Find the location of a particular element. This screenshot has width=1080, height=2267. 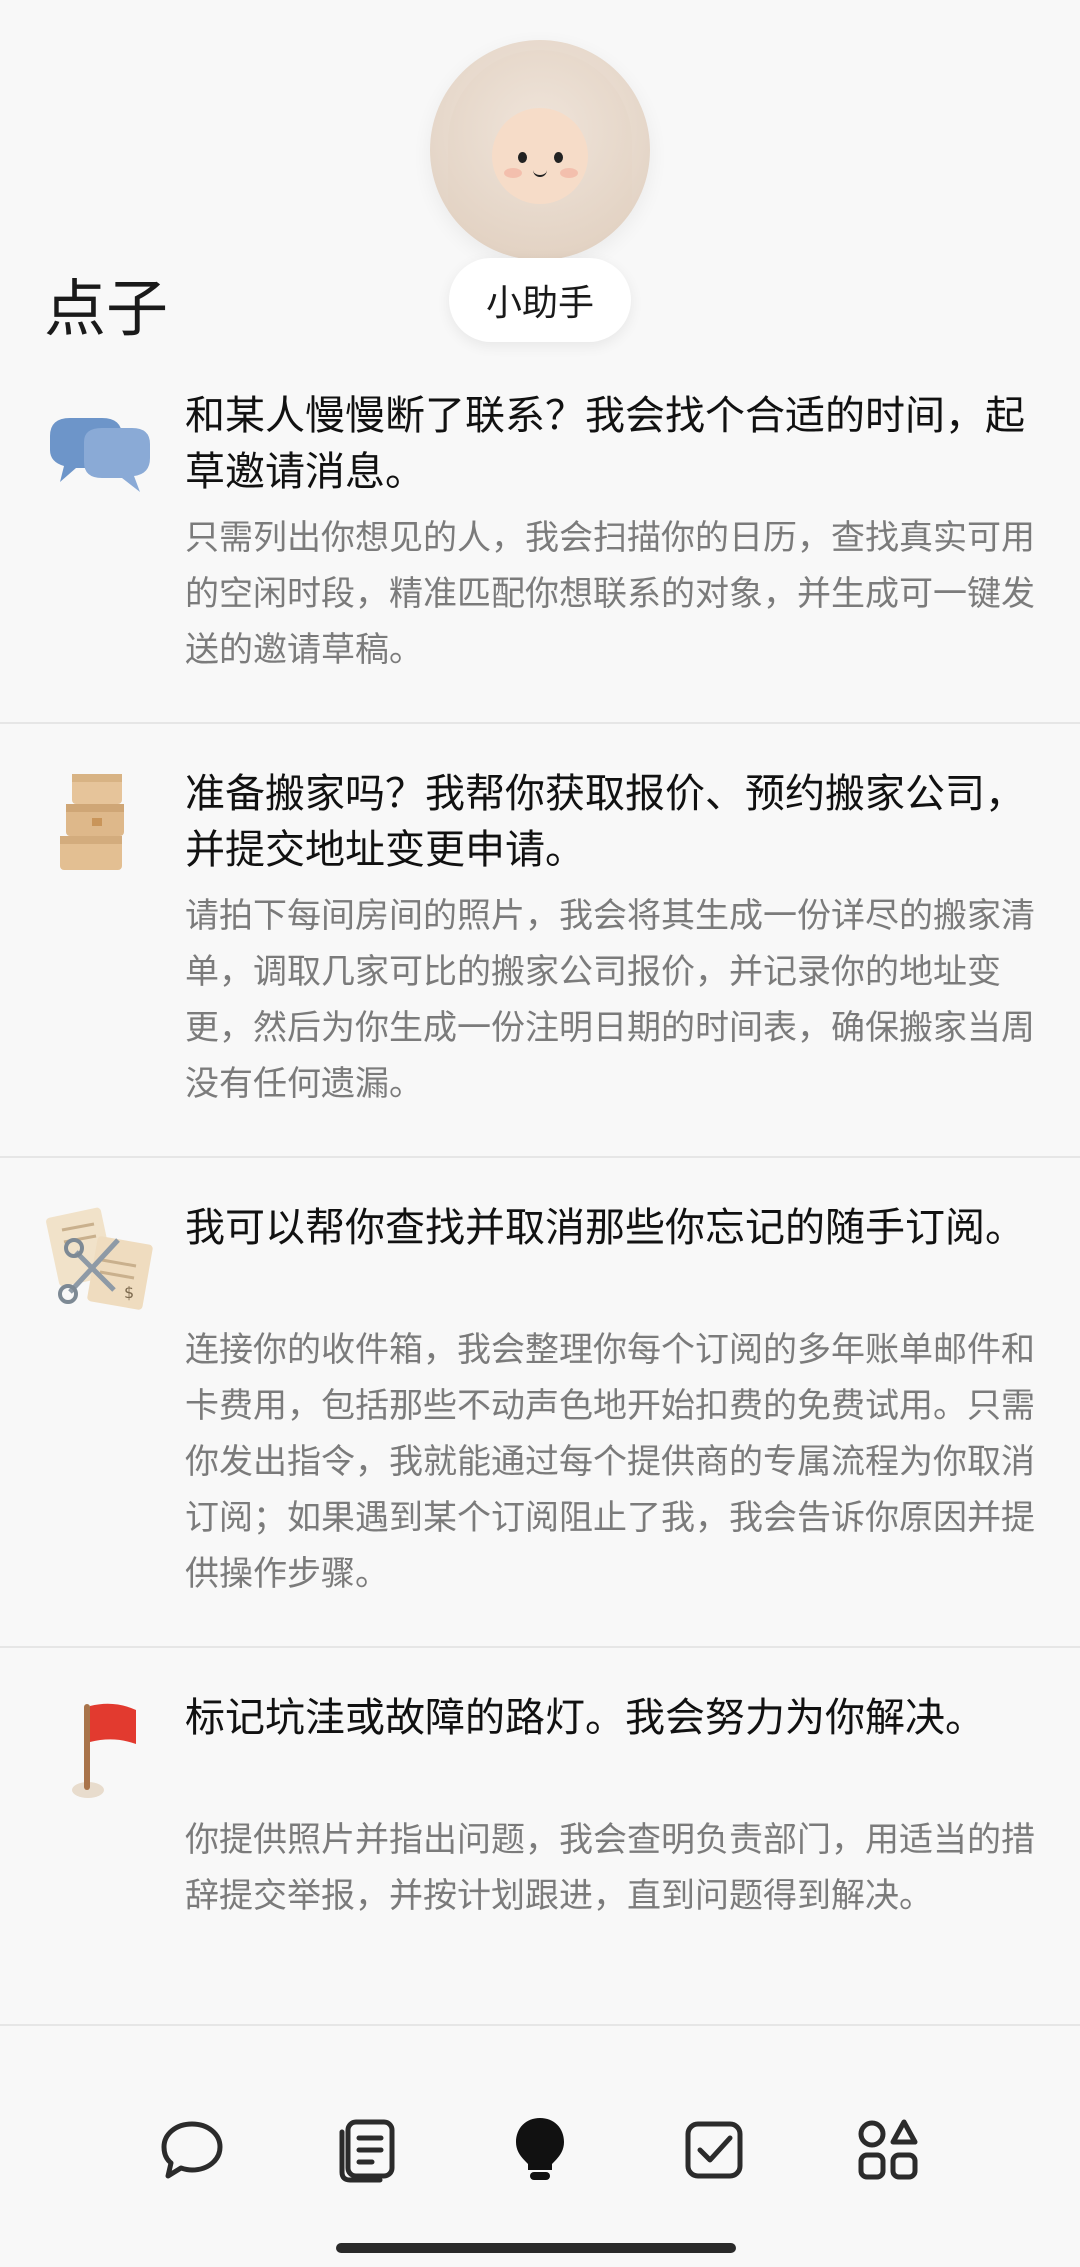

moving-boxes-icon is located at coordinates (100, 822).